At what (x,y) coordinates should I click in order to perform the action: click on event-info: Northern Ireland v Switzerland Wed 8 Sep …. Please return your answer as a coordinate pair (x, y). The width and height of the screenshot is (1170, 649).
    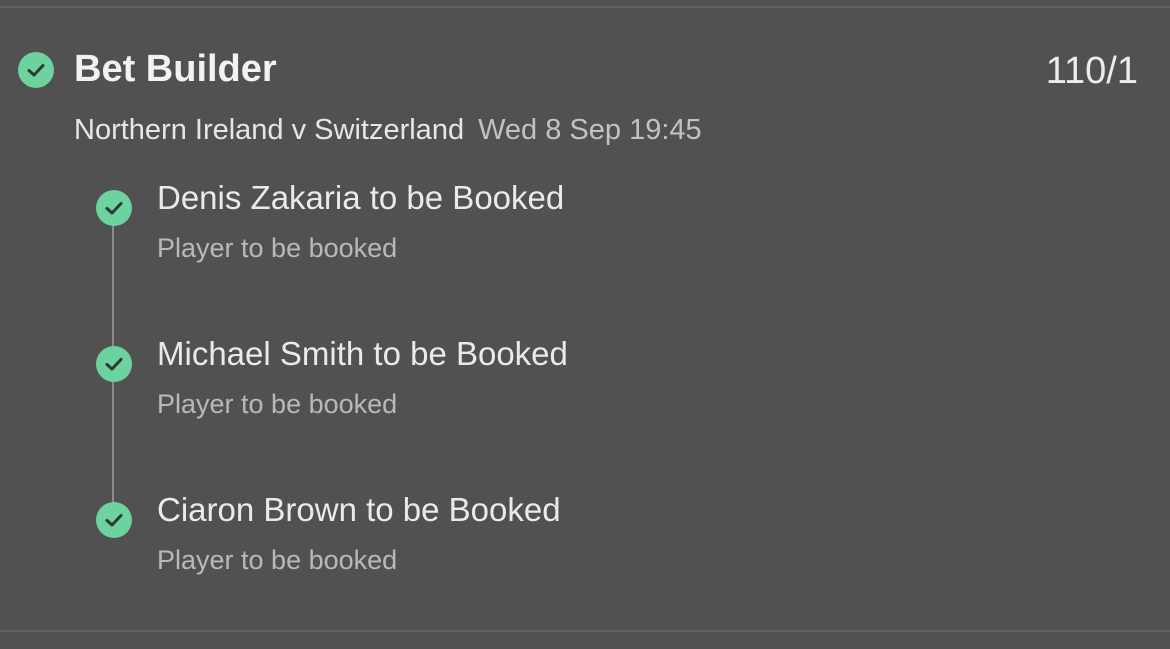
    Looking at the image, I should click on (388, 130).